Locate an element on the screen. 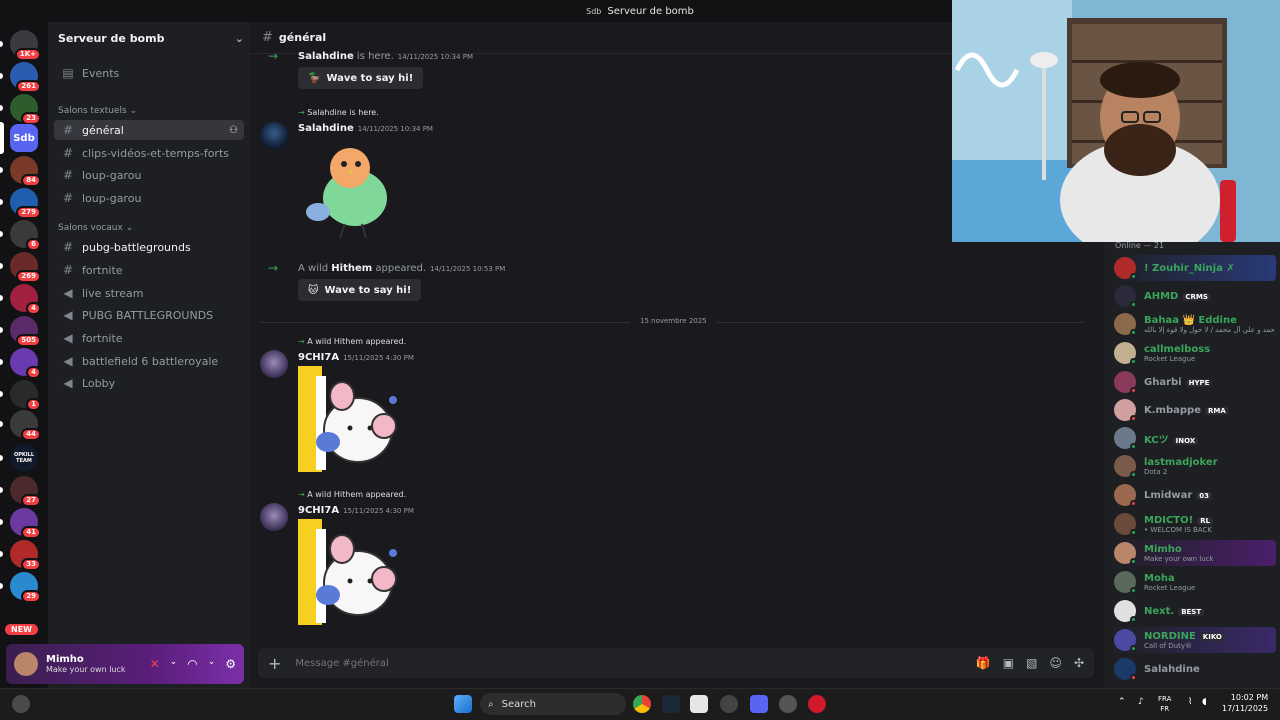  server-icon: 279 is located at coordinates (25, 203).